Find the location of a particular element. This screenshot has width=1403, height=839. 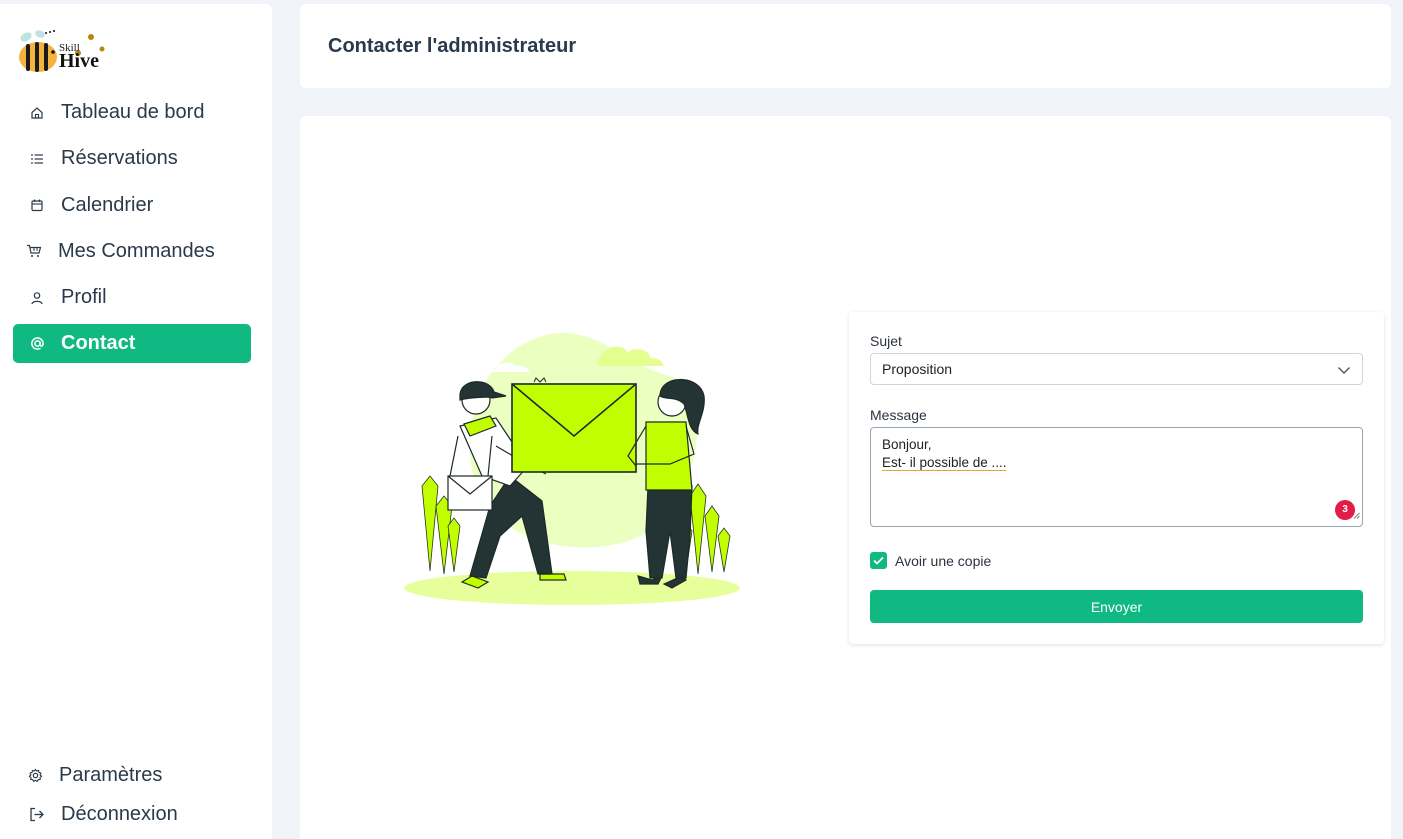

home-icon is located at coordinates (37, 113).